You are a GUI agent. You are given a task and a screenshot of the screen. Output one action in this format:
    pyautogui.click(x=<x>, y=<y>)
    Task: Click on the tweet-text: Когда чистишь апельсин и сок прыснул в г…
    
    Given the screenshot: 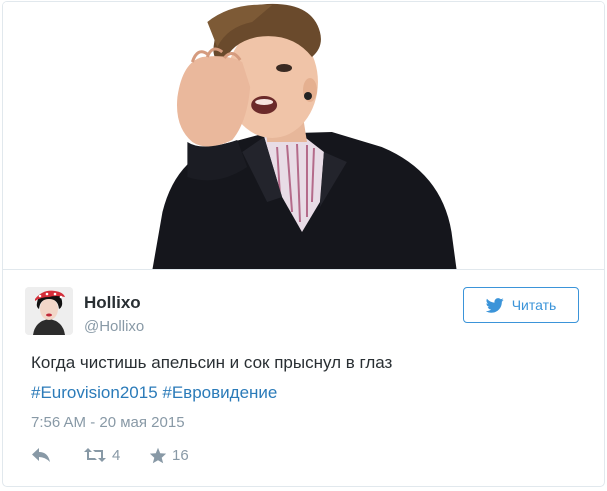 What is the action you would take?
    pyautogui.click(x=212, y=362)
    